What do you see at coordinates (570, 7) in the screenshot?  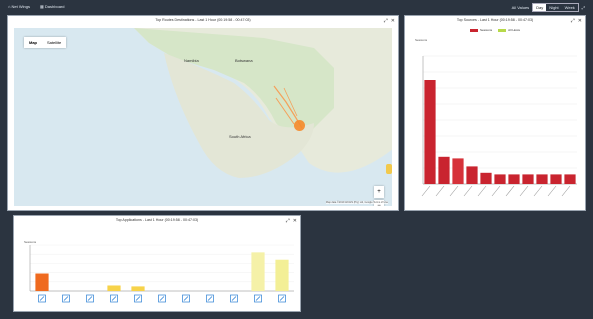 I see `toggle-week: Week` at bounding box center [570, 7].